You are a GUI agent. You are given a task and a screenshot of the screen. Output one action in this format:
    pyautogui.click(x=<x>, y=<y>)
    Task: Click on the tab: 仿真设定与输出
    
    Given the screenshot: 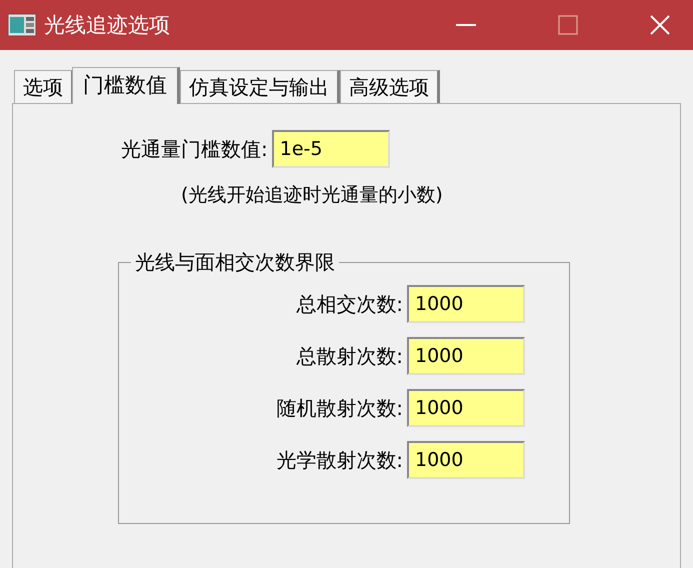 What is the action you would take?
    pyautogui.click(x=260, y=86)
    